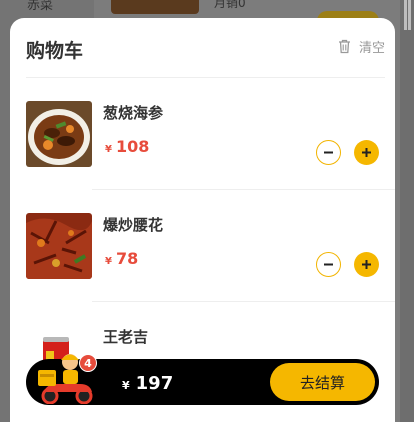 The width and height of the screenshot is (414, 422). What do you see at coordinates (230, 5) in the screenshot?
I see `background-sales-text: 月销0` at bounding box center [230, 5].